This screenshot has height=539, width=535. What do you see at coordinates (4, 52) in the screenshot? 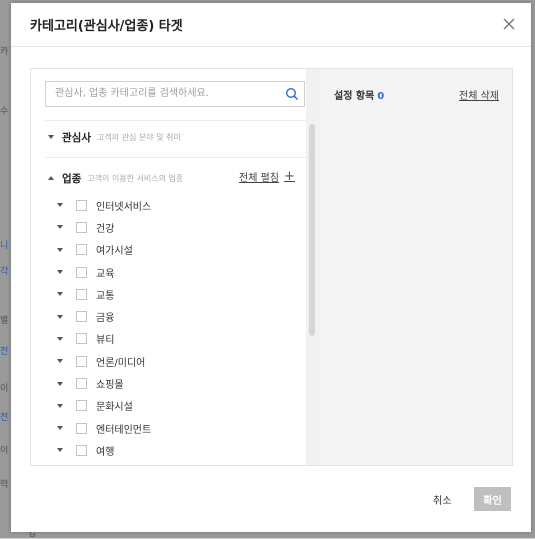
I see `bg-text: 카` at bounding box center [4, 52].